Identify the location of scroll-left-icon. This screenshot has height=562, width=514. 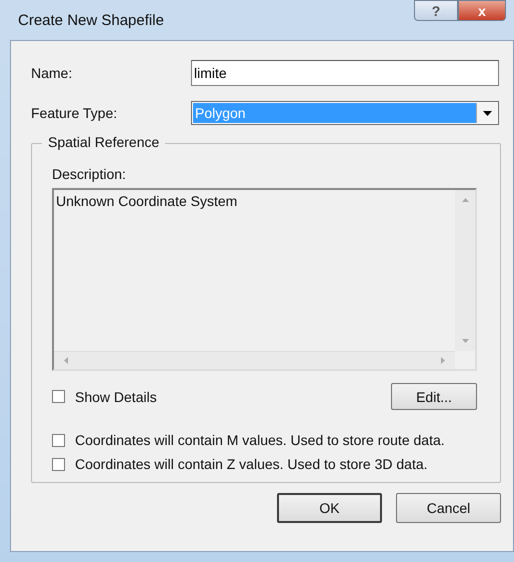
(66, 360).